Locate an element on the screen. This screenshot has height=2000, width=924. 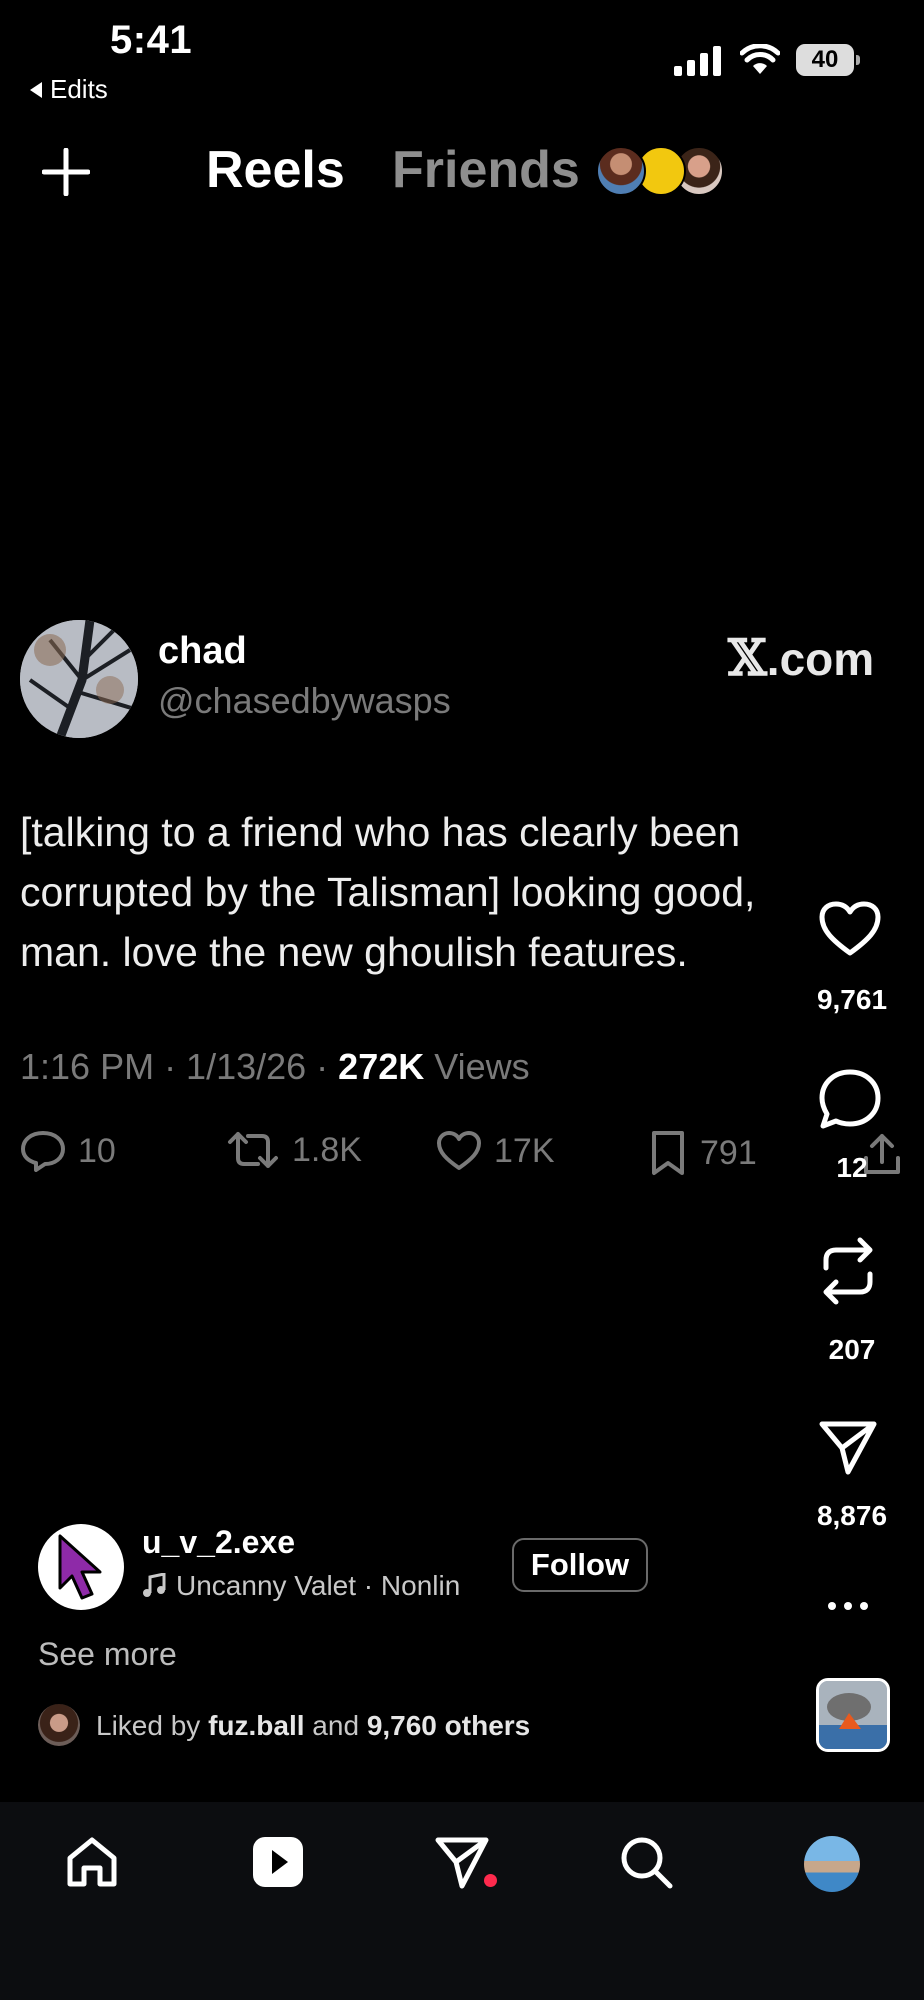
reel-audio: Uncanny Valet · Nonlin is located at coordinates (301, 1586).